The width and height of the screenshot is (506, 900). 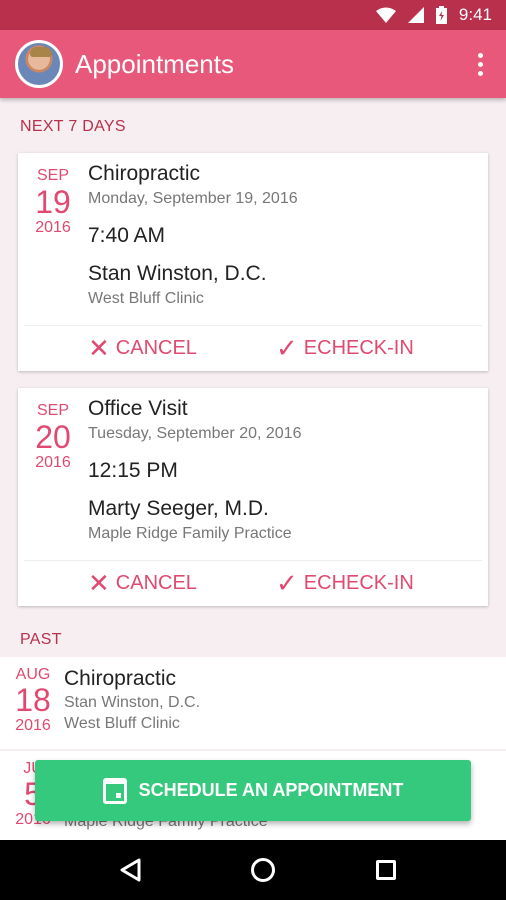 I want to click on more-options-icon, so click(x=480, y=64).